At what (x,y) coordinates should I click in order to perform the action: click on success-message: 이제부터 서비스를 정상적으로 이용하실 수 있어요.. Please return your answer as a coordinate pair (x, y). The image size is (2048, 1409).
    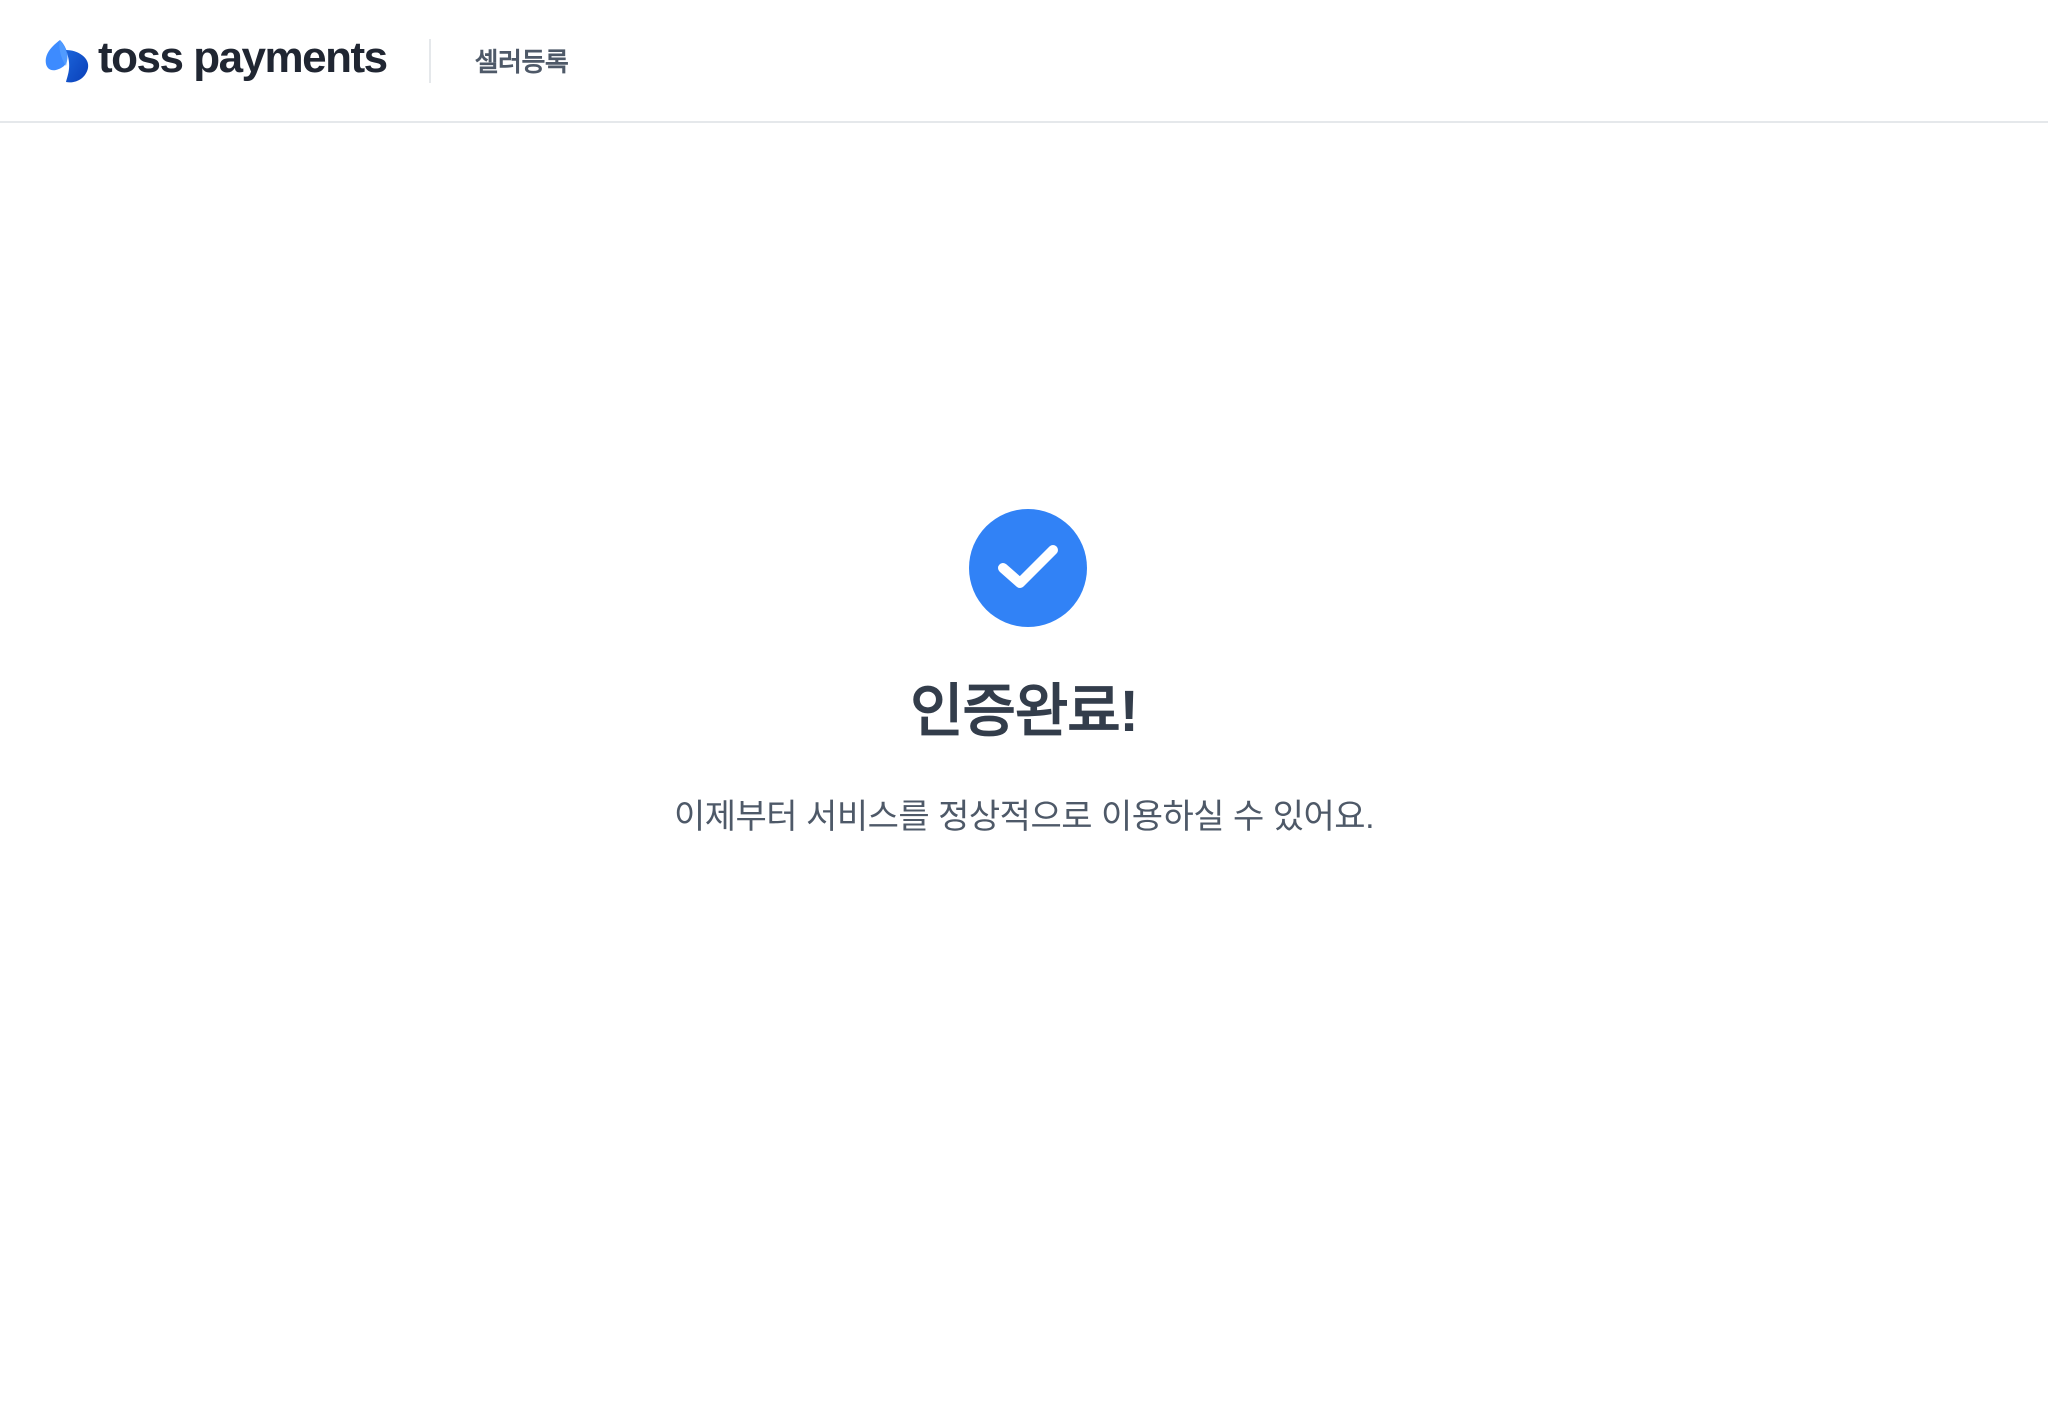
    Looking at the image, I should click on (1024, 817).